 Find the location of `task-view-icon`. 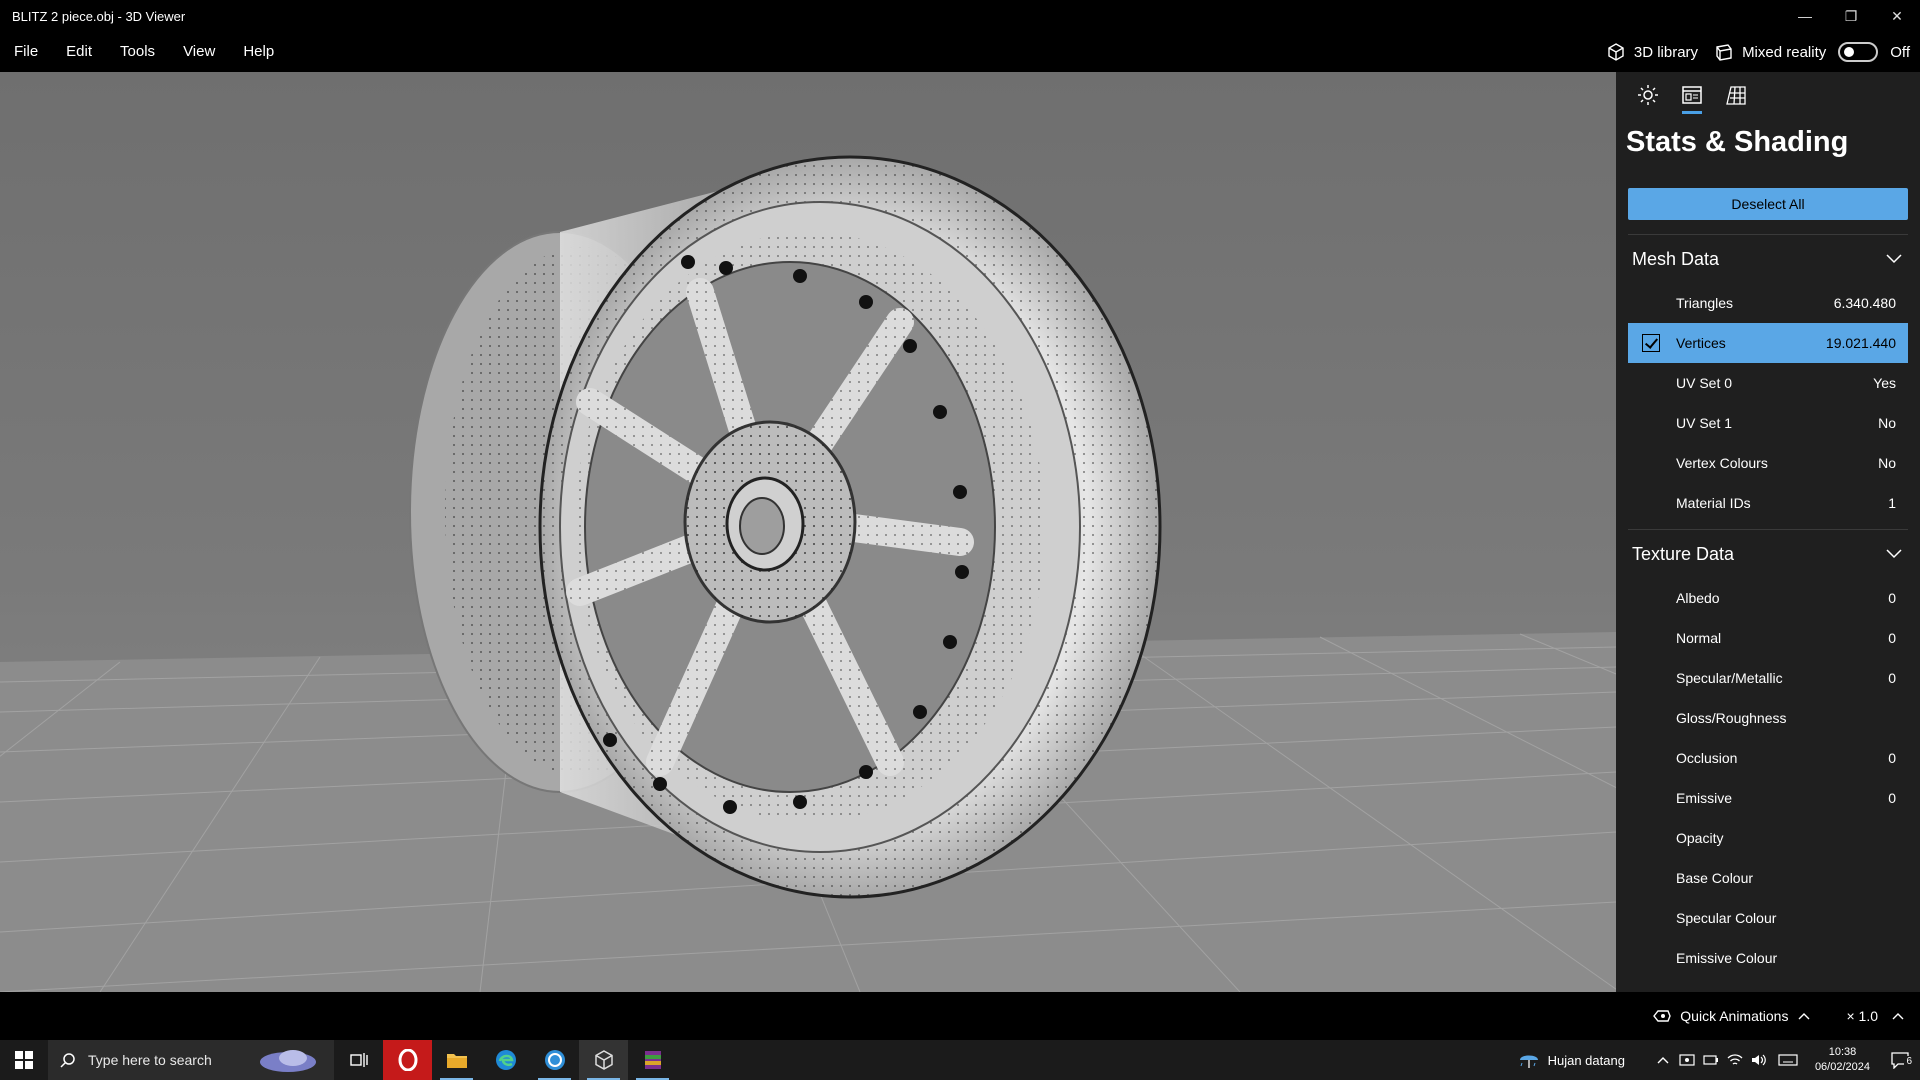

task-view-icon is located at coordinates (358, 1060).